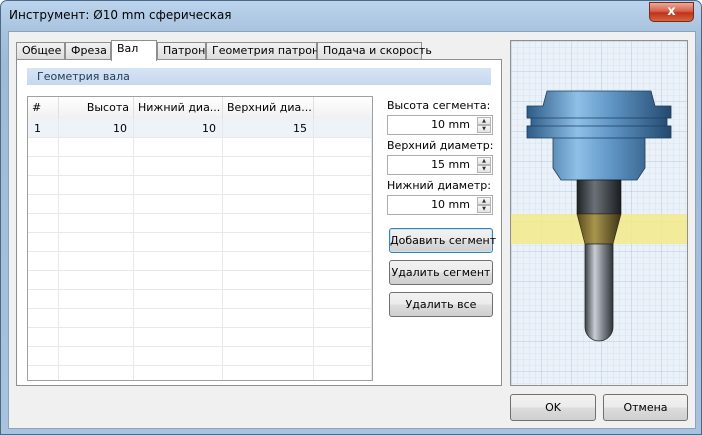 The width and height of the screenshot is (702, 435). Describe the element at coordinates (96, 128) in the screenshot. I see `cell-height: 10` at that location.